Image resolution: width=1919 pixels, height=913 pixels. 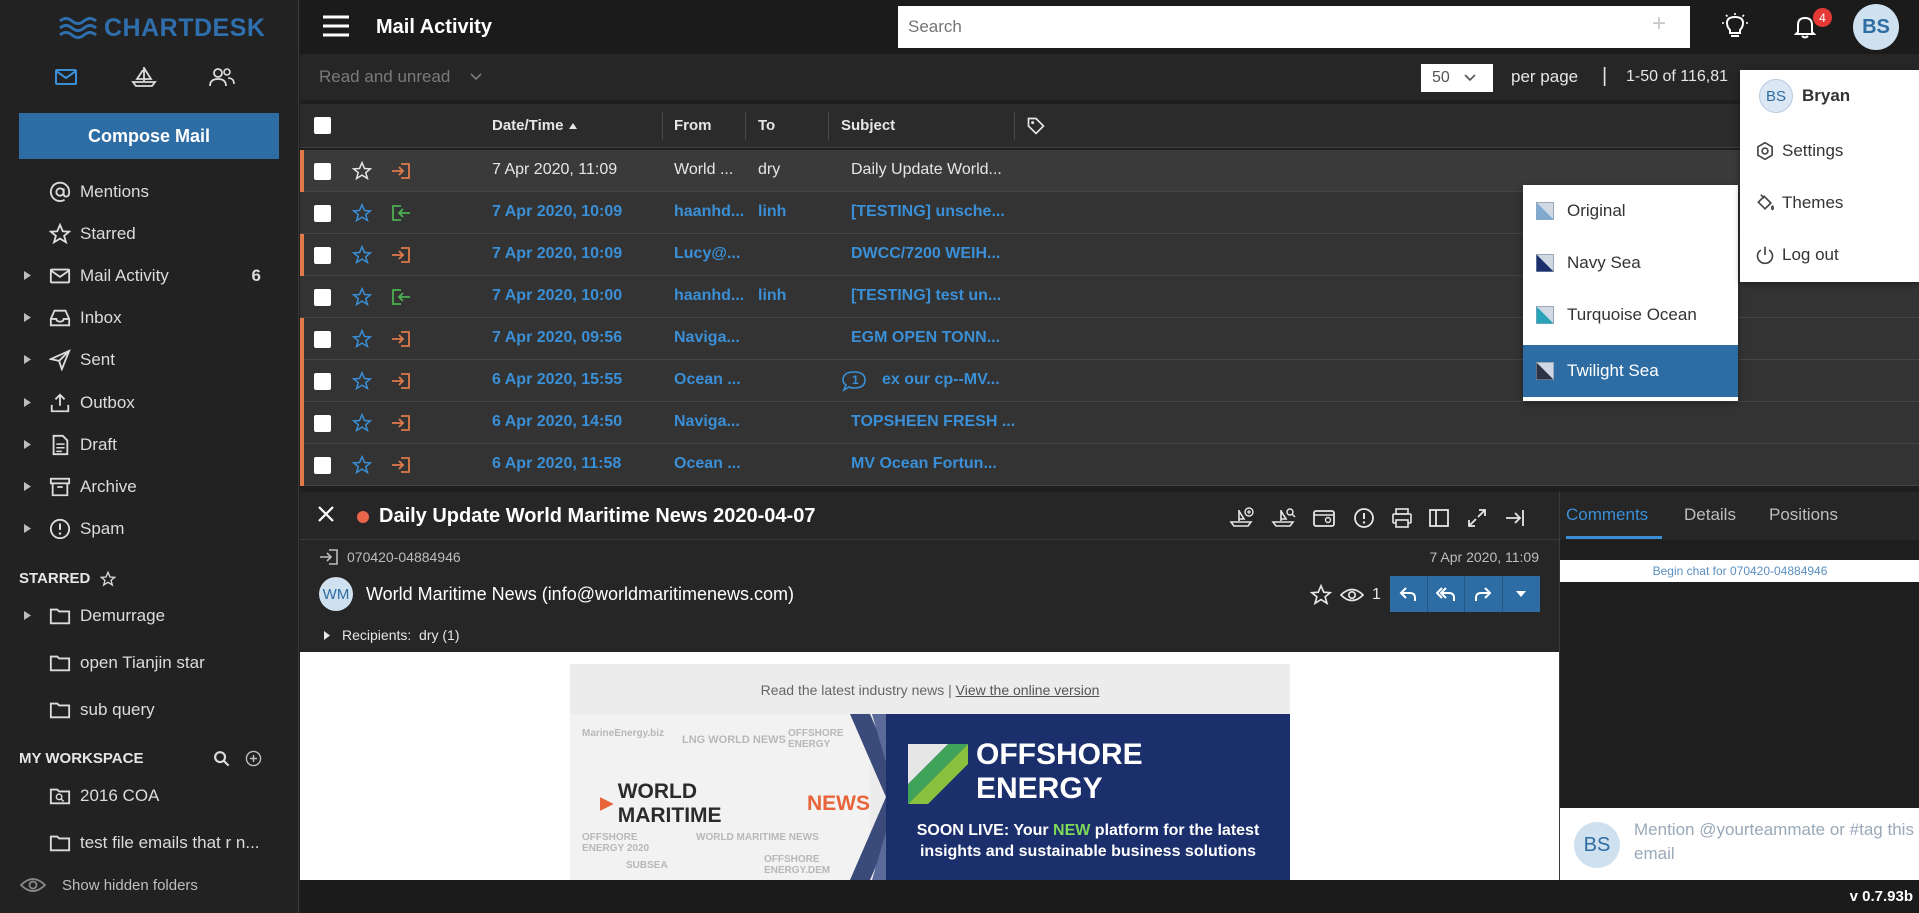 What do you see at coordinates (1829, 151) in the screenshot?
I see `user-menu-settings: Settings` at bounding box center [1829, 151].